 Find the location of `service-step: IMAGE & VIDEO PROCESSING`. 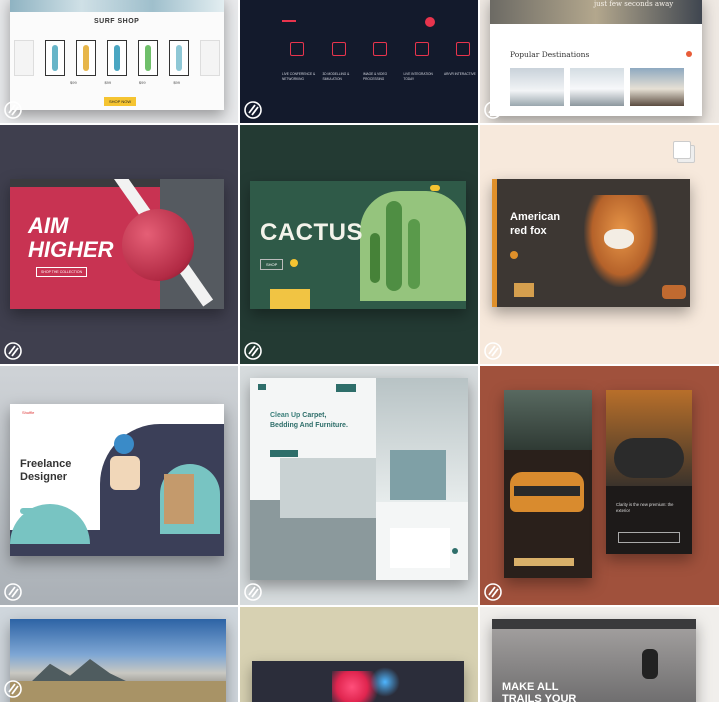

service-step: IMAGE & VIDEO PROCESSING is located at coordinates (375, 76).